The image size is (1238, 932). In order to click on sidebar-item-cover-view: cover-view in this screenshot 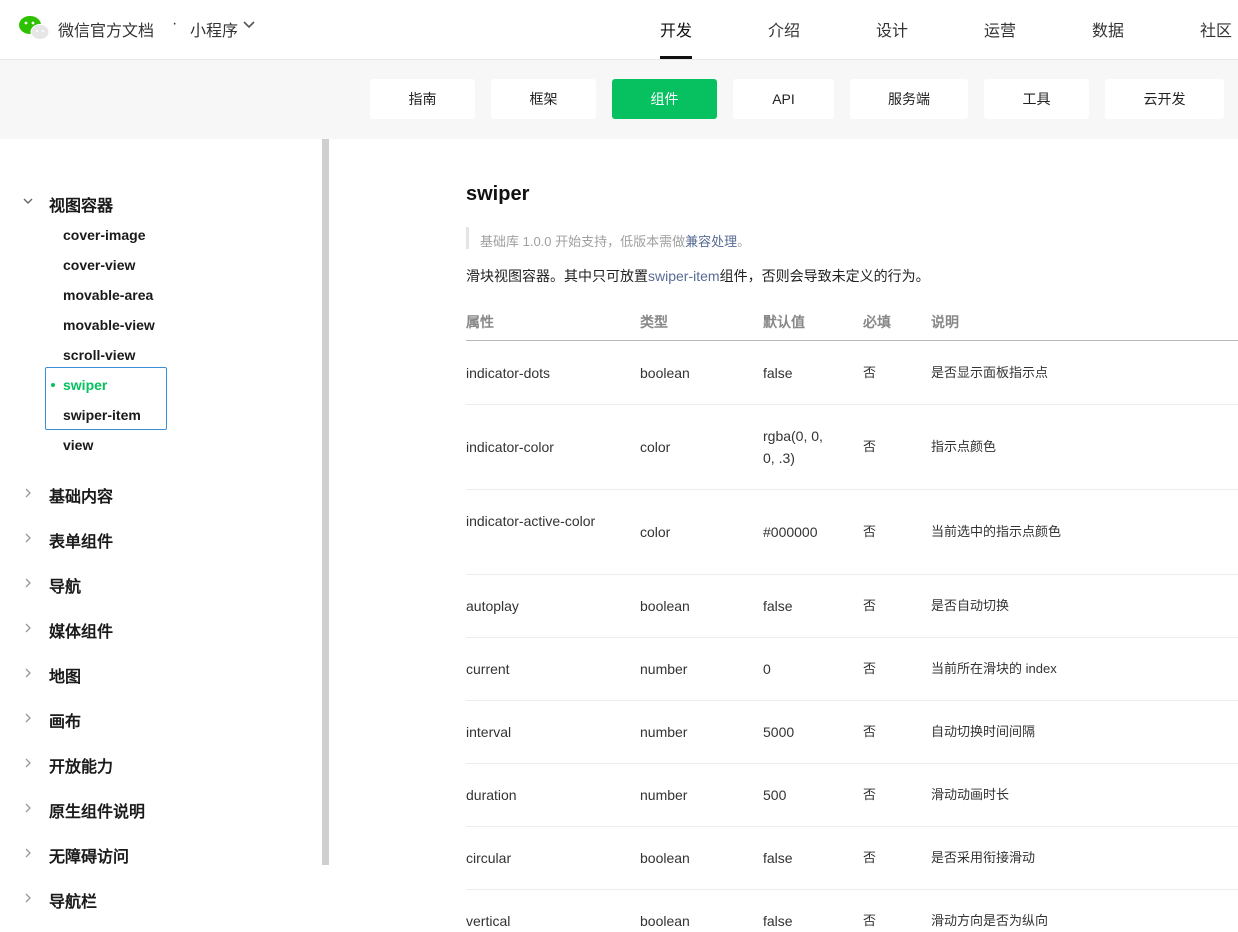, I will do `click(99, 265)`.